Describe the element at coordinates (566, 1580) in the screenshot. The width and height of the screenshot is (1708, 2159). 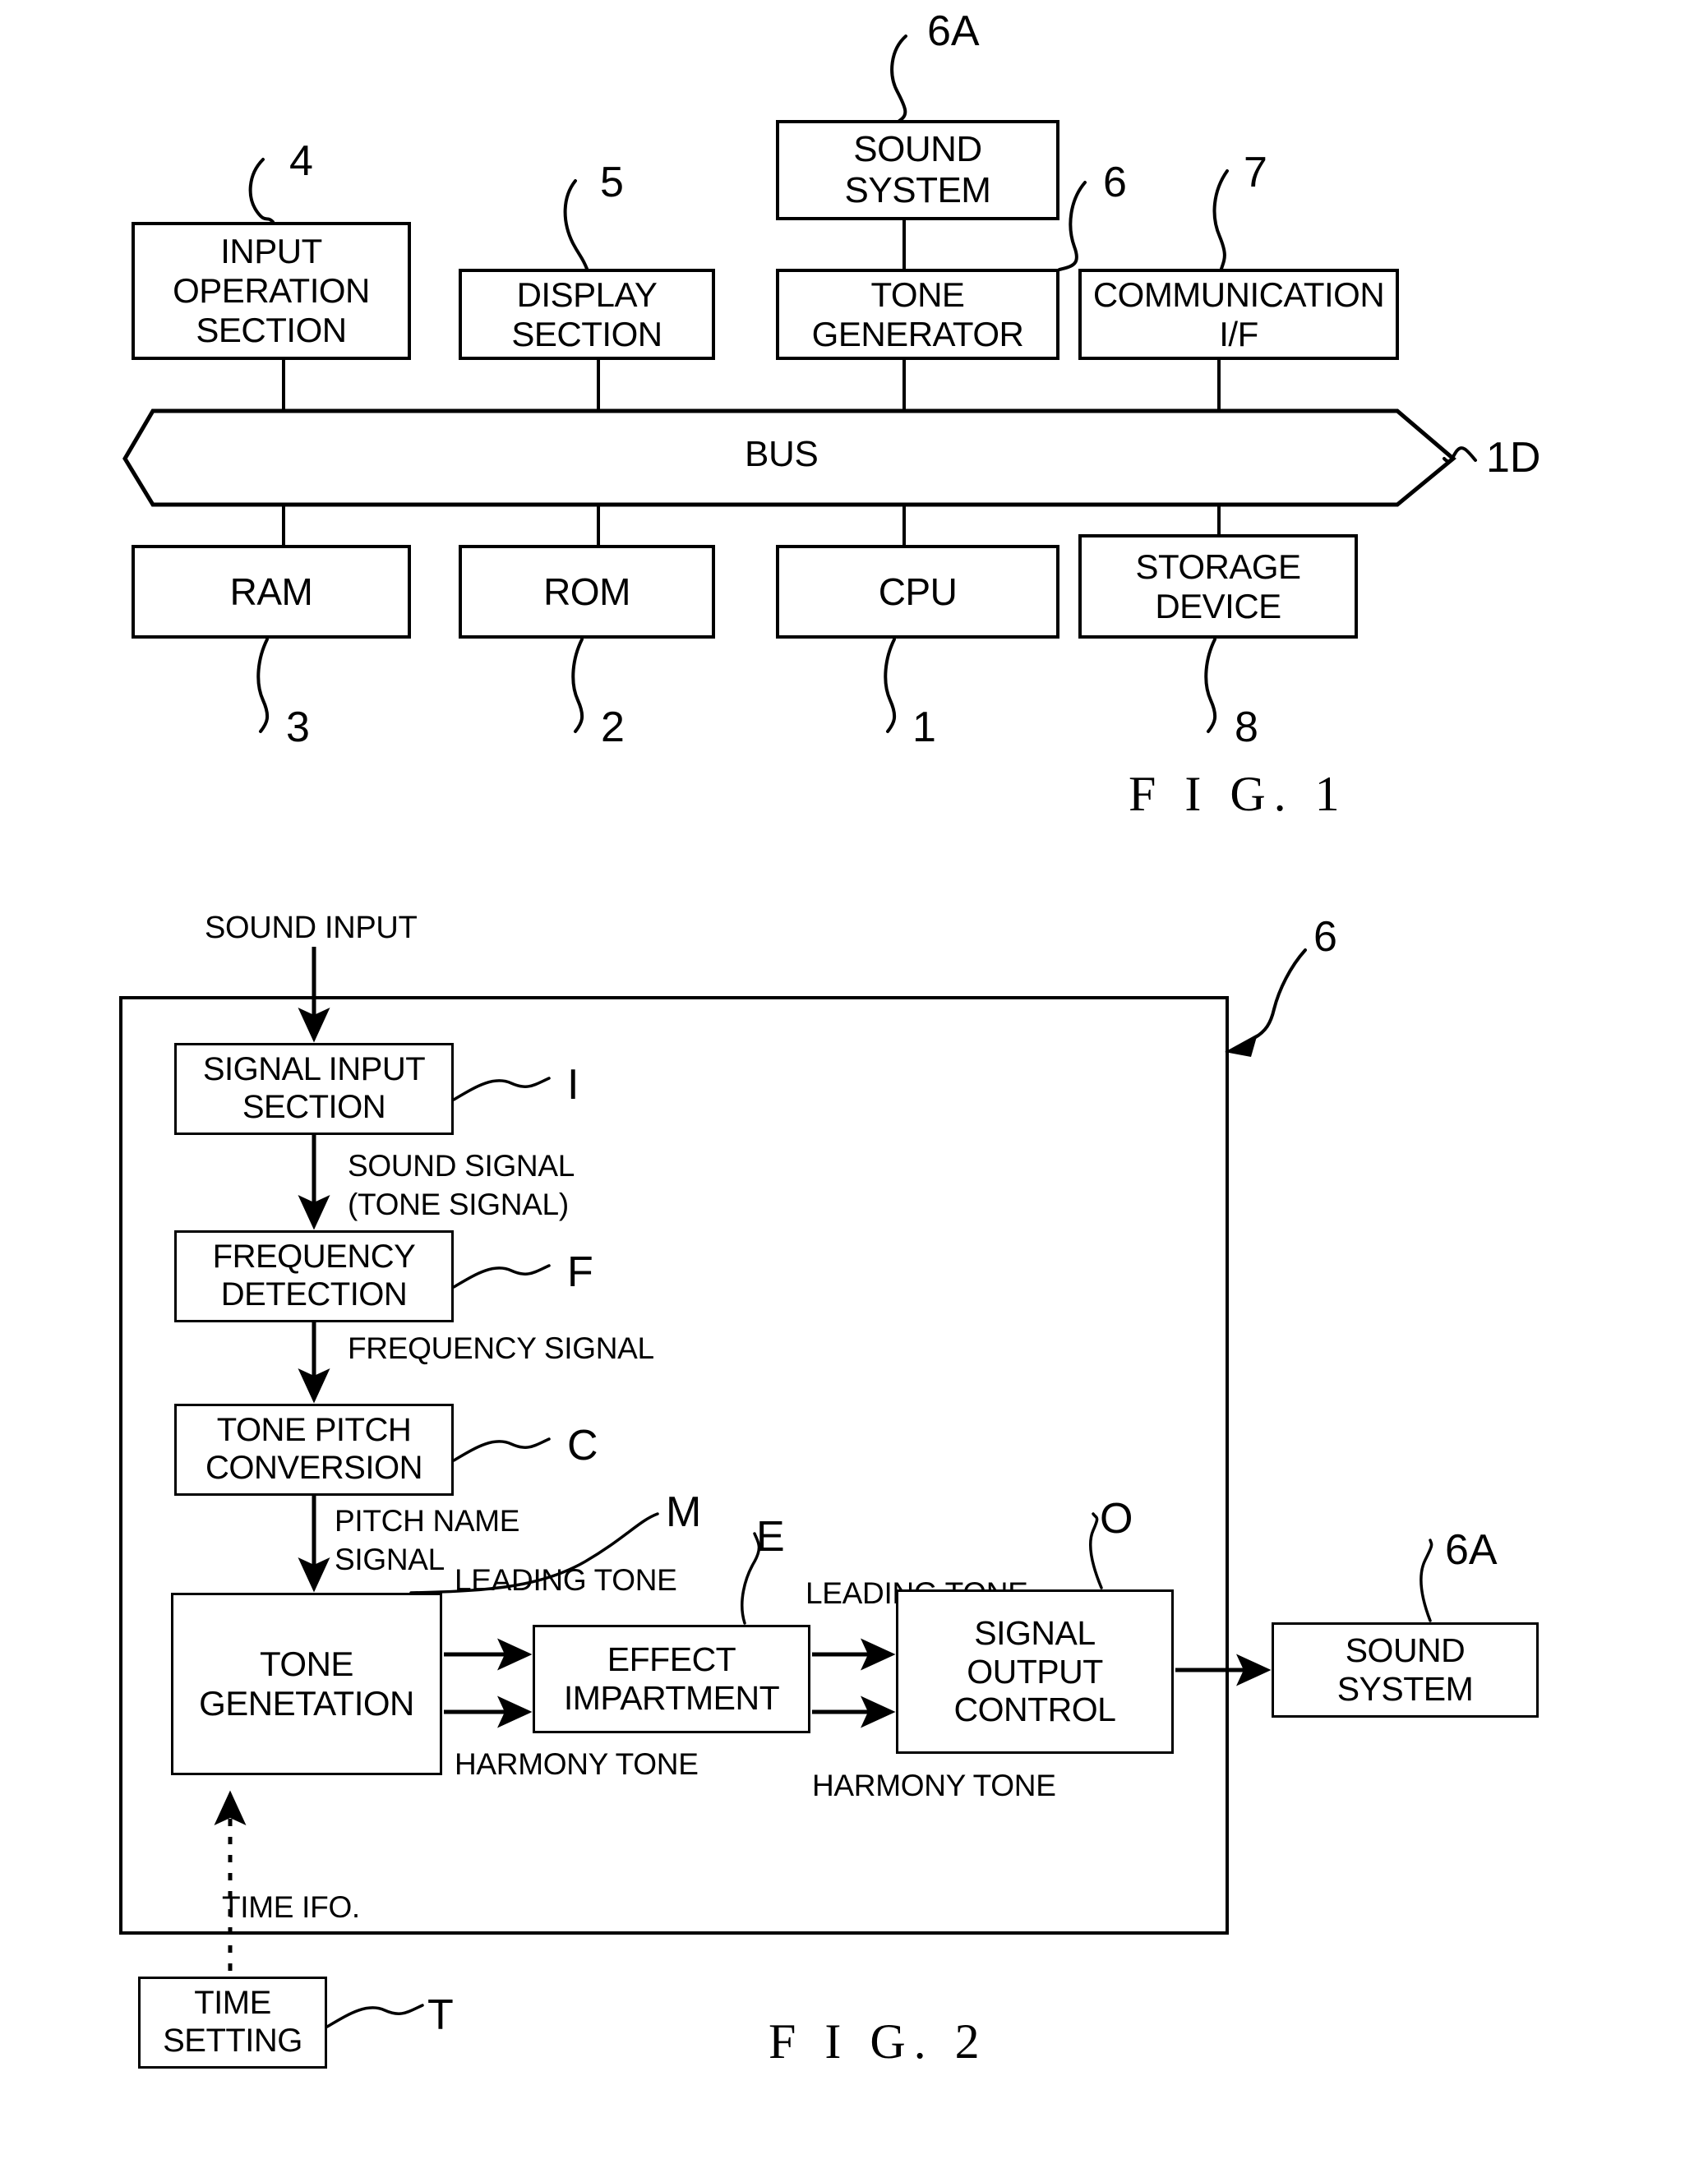
I see `label-leading-tone-left: LEADING TONE` at that location.